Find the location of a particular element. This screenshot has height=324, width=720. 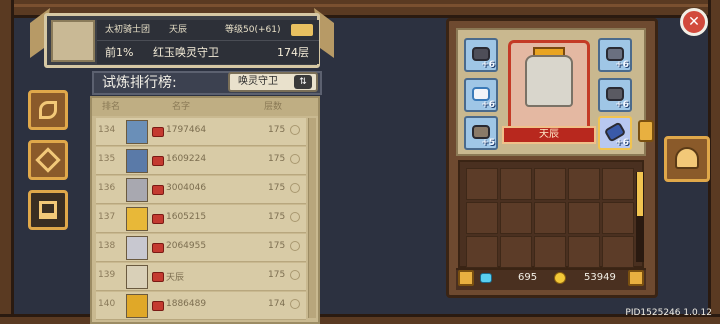

slot-plus-3: +5 is located at coordinates (488, 143).